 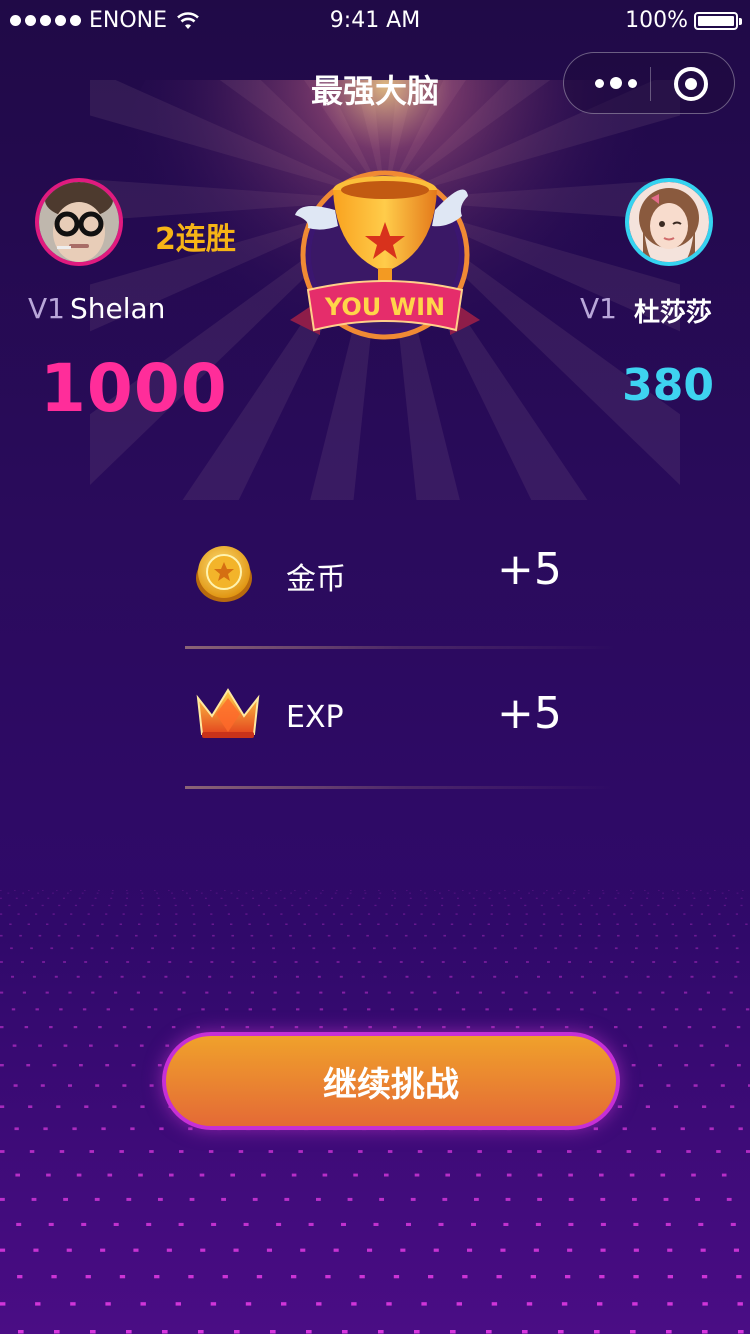 What do you see at coordinates (384, 307) in the screenshot?
I see `you-win-text: YOU WIN` at bounding box center [384, 307].